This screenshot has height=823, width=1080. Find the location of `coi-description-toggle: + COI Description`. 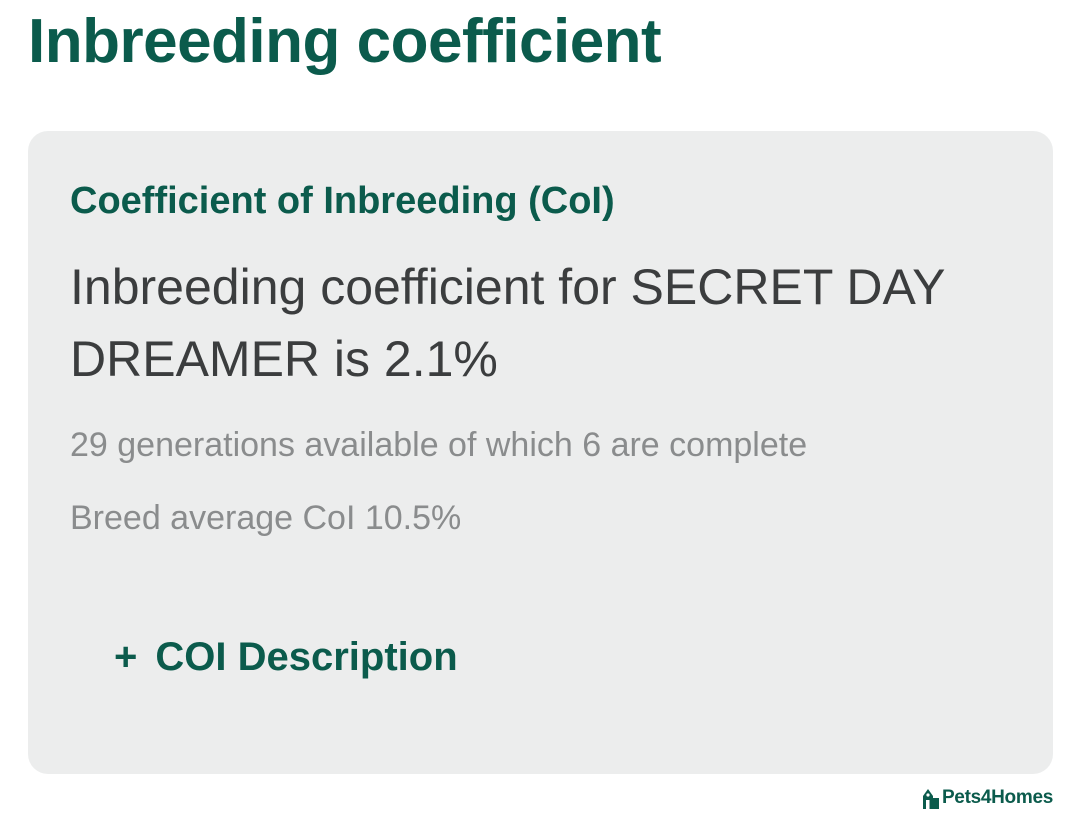

coi-description-toggle: + COI Description is located at coordinates (286, 657).